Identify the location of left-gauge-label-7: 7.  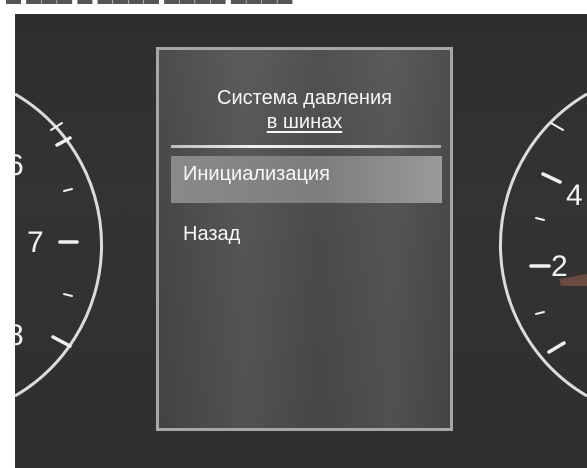
(35, 242).